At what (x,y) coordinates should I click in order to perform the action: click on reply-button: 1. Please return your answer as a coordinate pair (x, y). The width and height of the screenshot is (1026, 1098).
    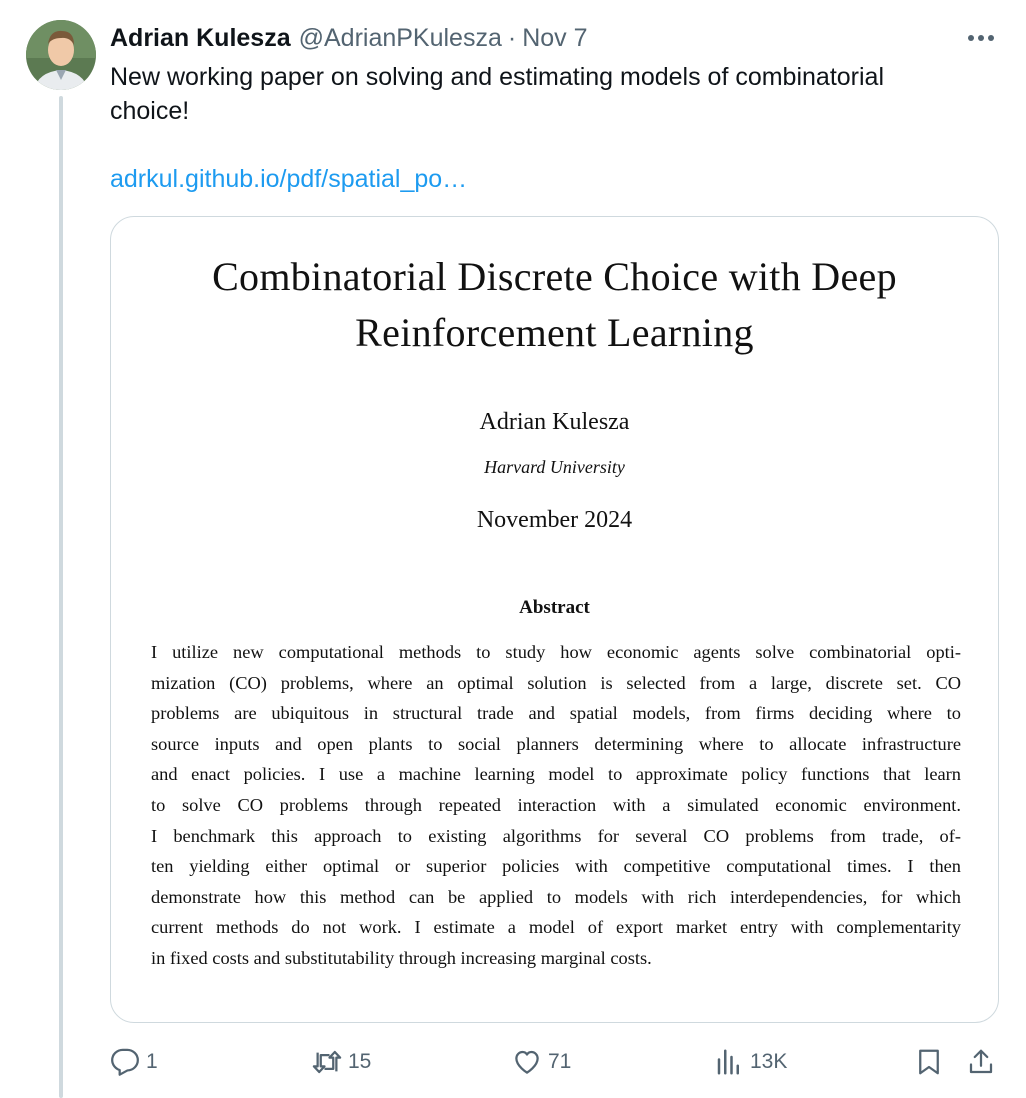
    Looking at the image, I should click on (134, 1062).